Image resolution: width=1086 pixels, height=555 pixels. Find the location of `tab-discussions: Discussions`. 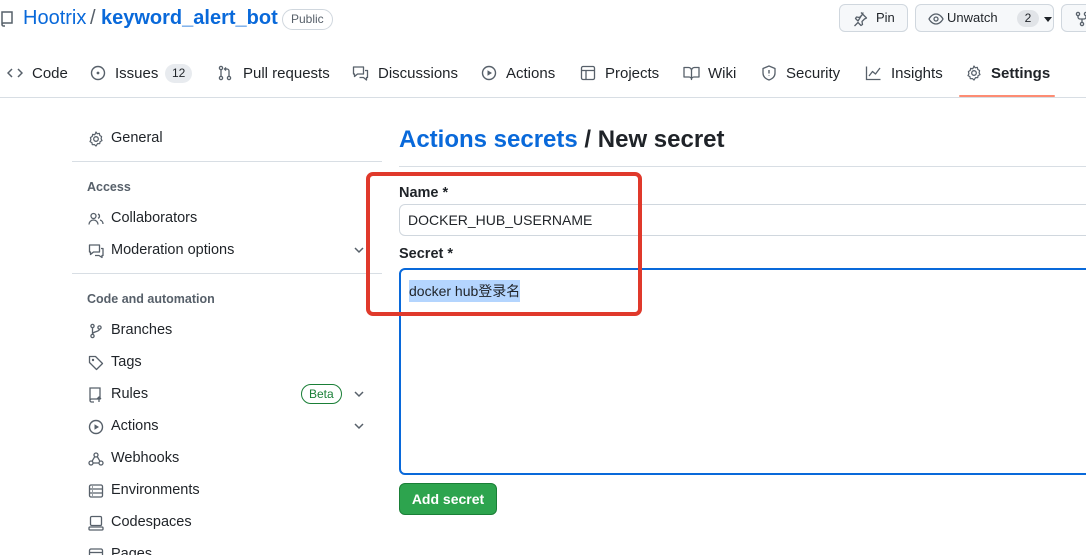

tab-discussions: Discussions is located at coordinates (405, 73).